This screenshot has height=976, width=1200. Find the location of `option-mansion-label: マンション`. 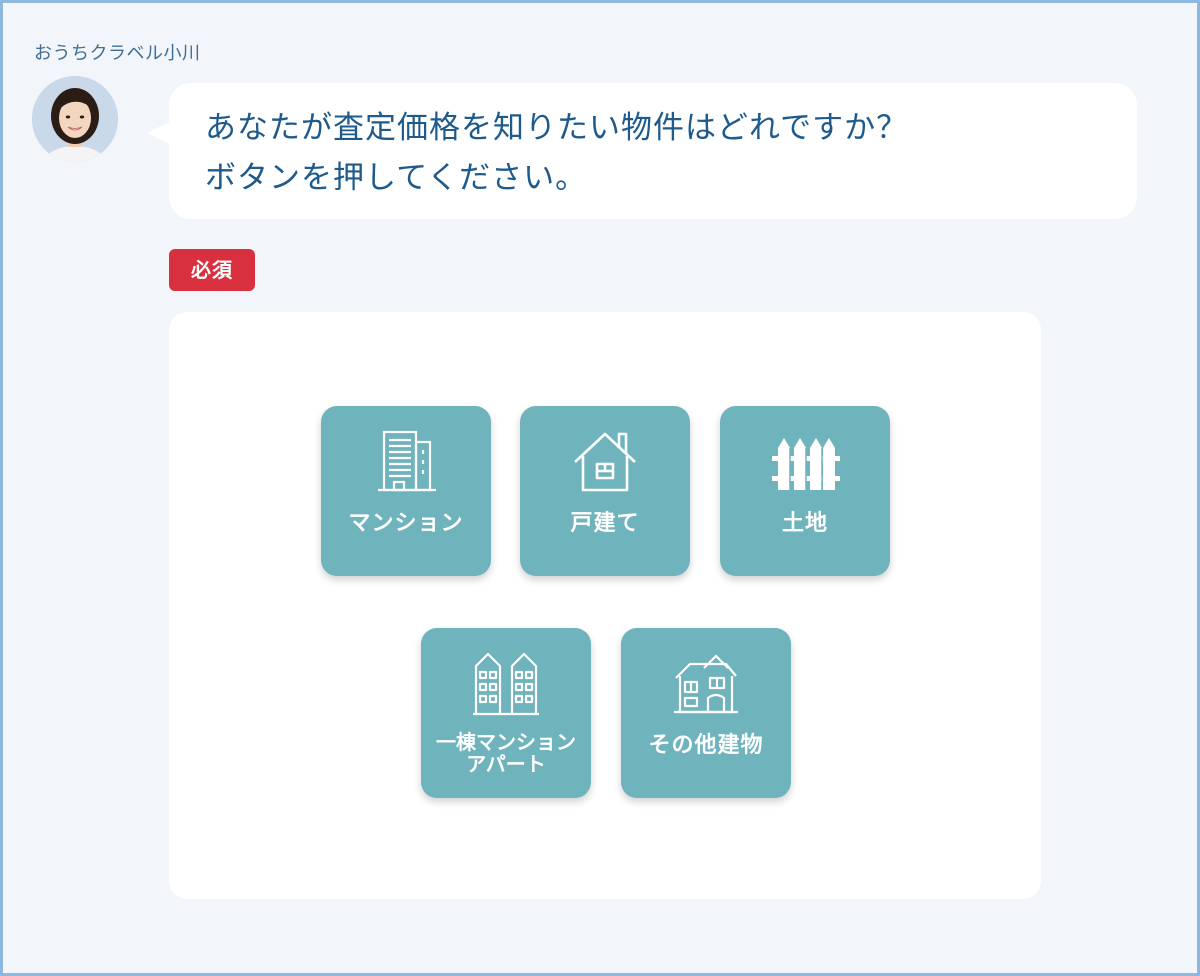

option-mansion-label: マンション is located at coordinates (406, 523).